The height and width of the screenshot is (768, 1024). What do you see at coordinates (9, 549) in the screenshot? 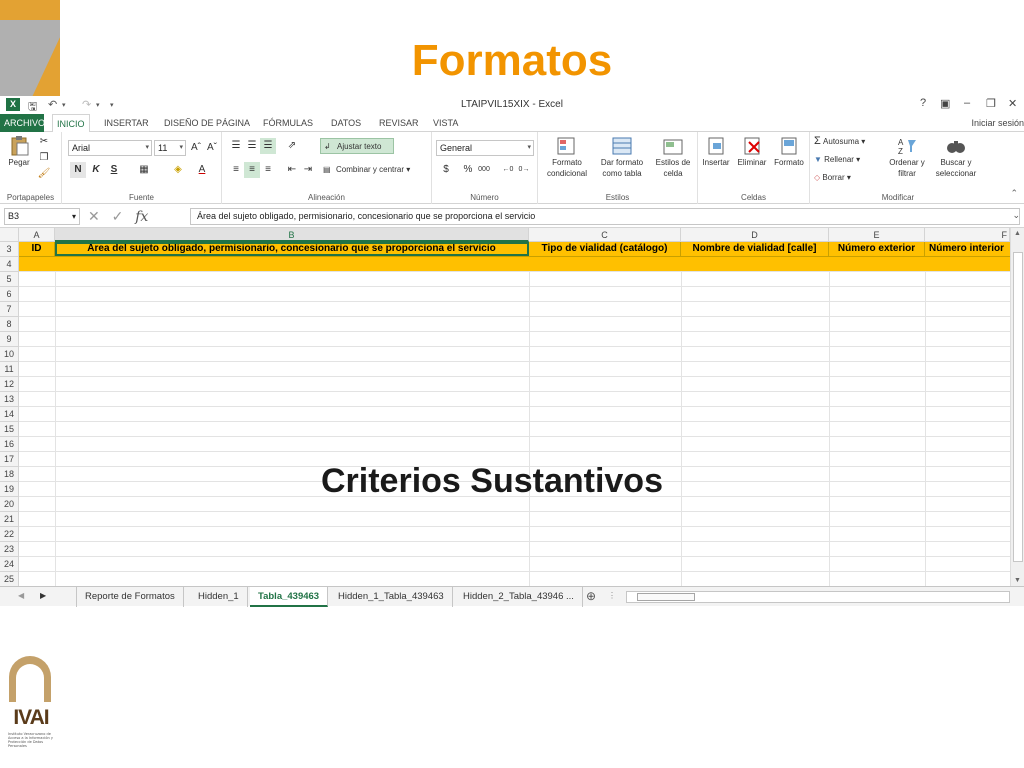
I see `row-header: 23` at bounding box center [9, 549].